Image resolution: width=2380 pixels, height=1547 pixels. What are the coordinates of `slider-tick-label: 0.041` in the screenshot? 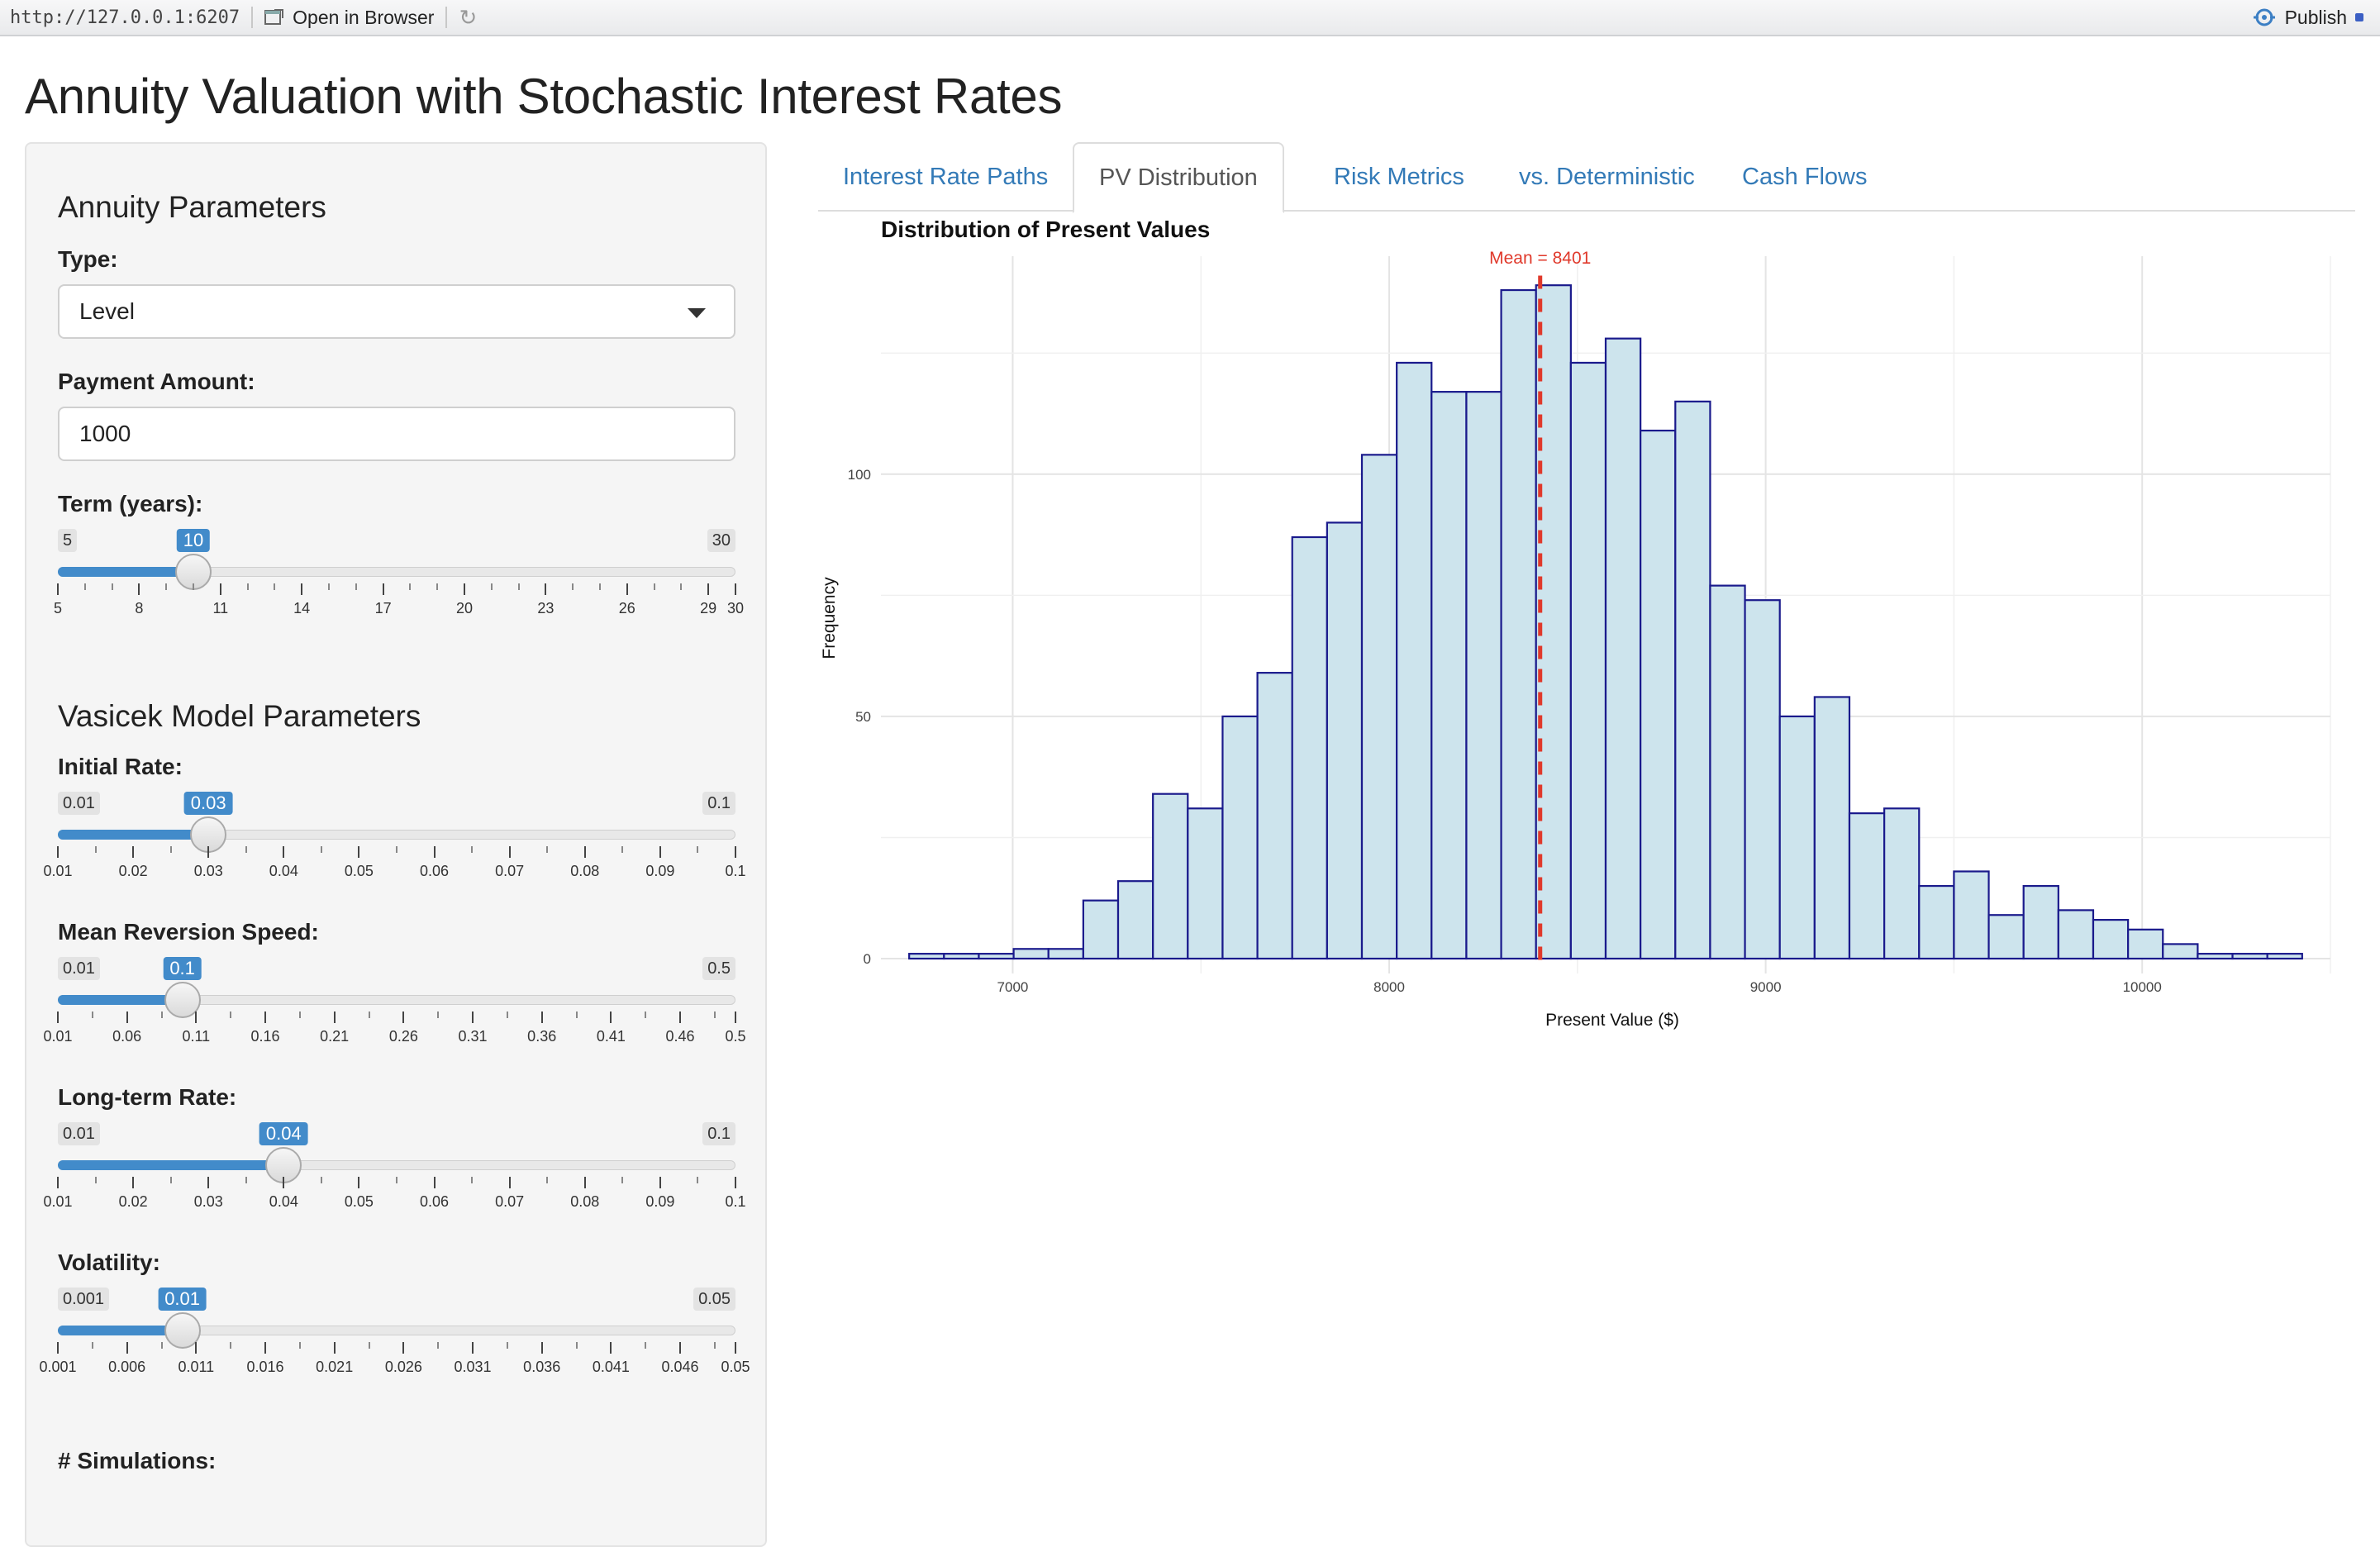 It's located at (611, 1367).